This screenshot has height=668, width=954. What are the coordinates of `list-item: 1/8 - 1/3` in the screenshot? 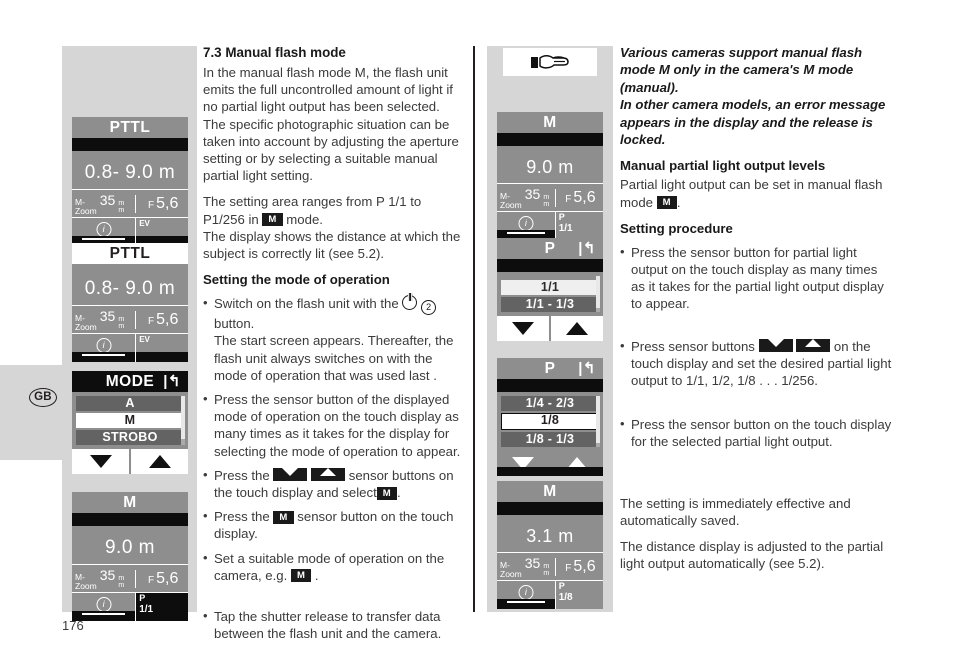 It's located at (550, 439).